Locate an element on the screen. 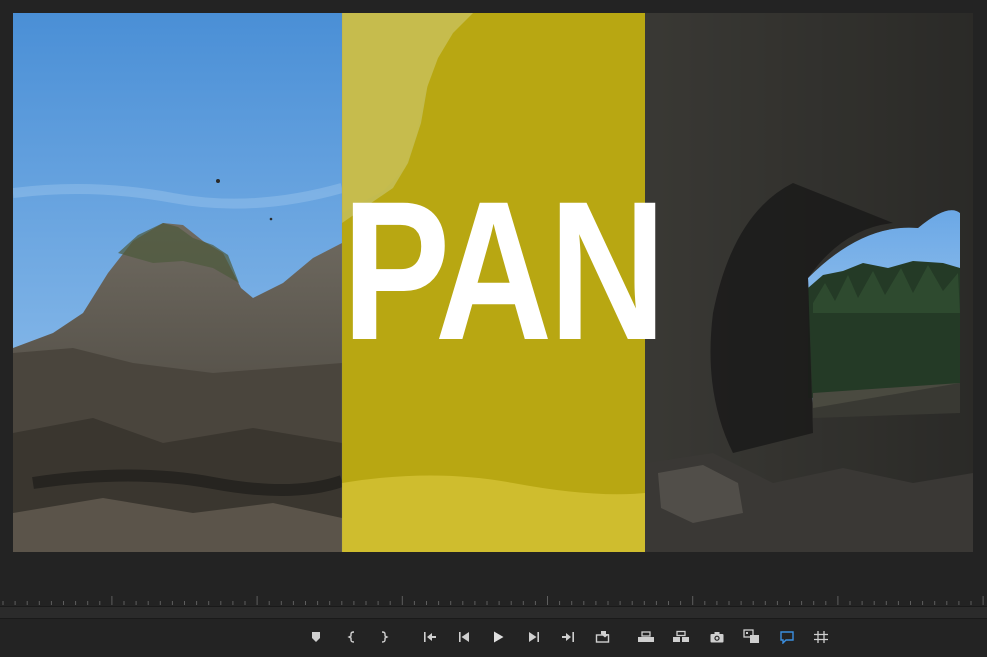 The width and height of the screenshot is (987, 657). comparison-view-button is located at coordinates (787, 637).